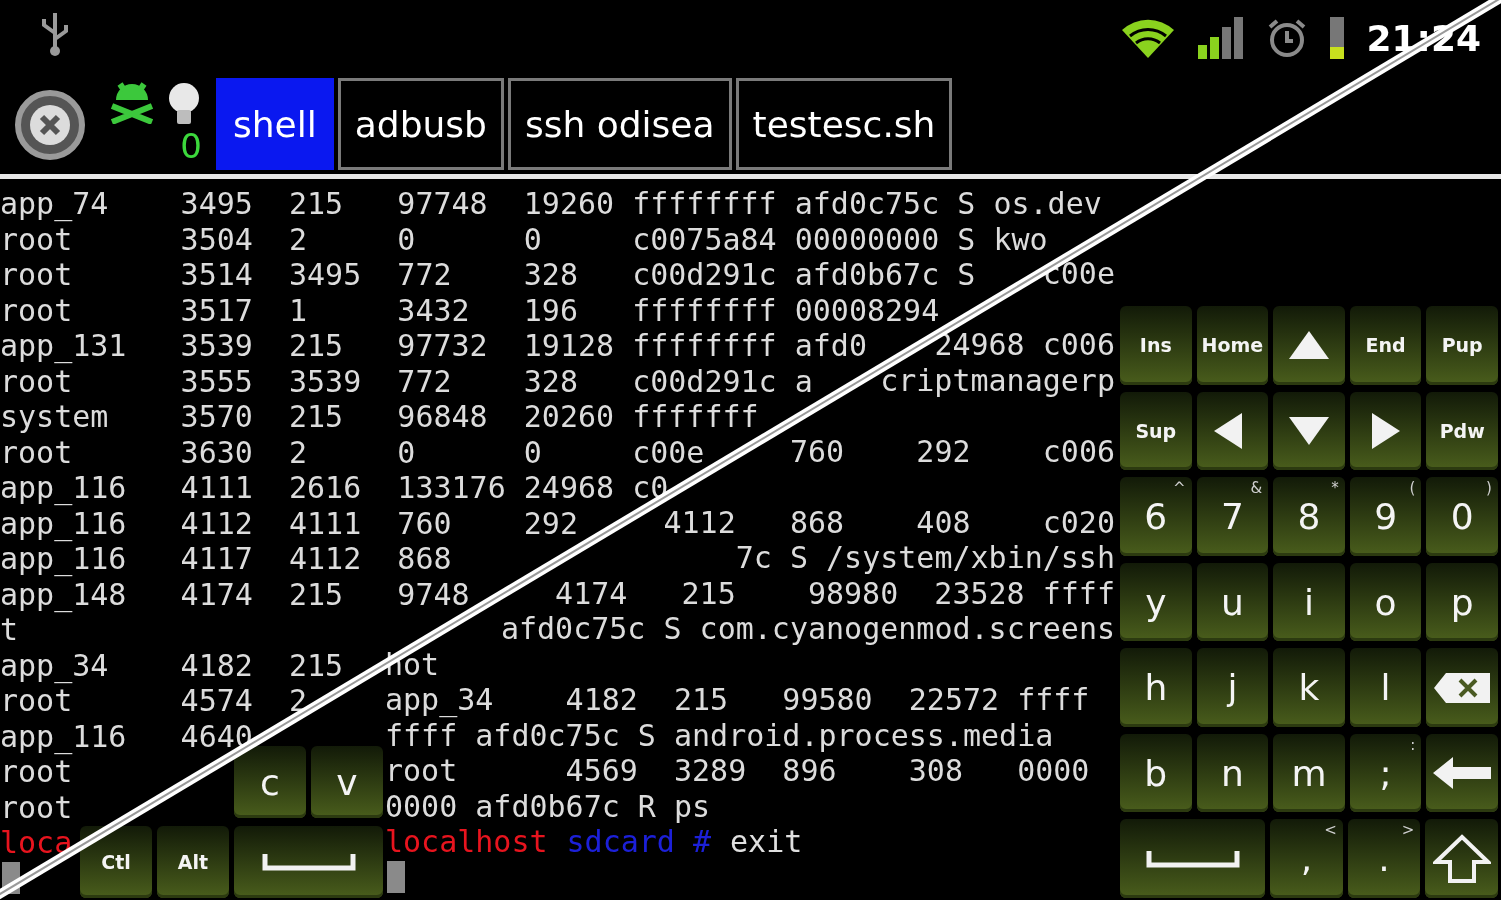 The image size is (1501, 900). Describe the element at coordinates (1156, 345) in the screenshot. I see `keyboard-key: Ins` at that location.